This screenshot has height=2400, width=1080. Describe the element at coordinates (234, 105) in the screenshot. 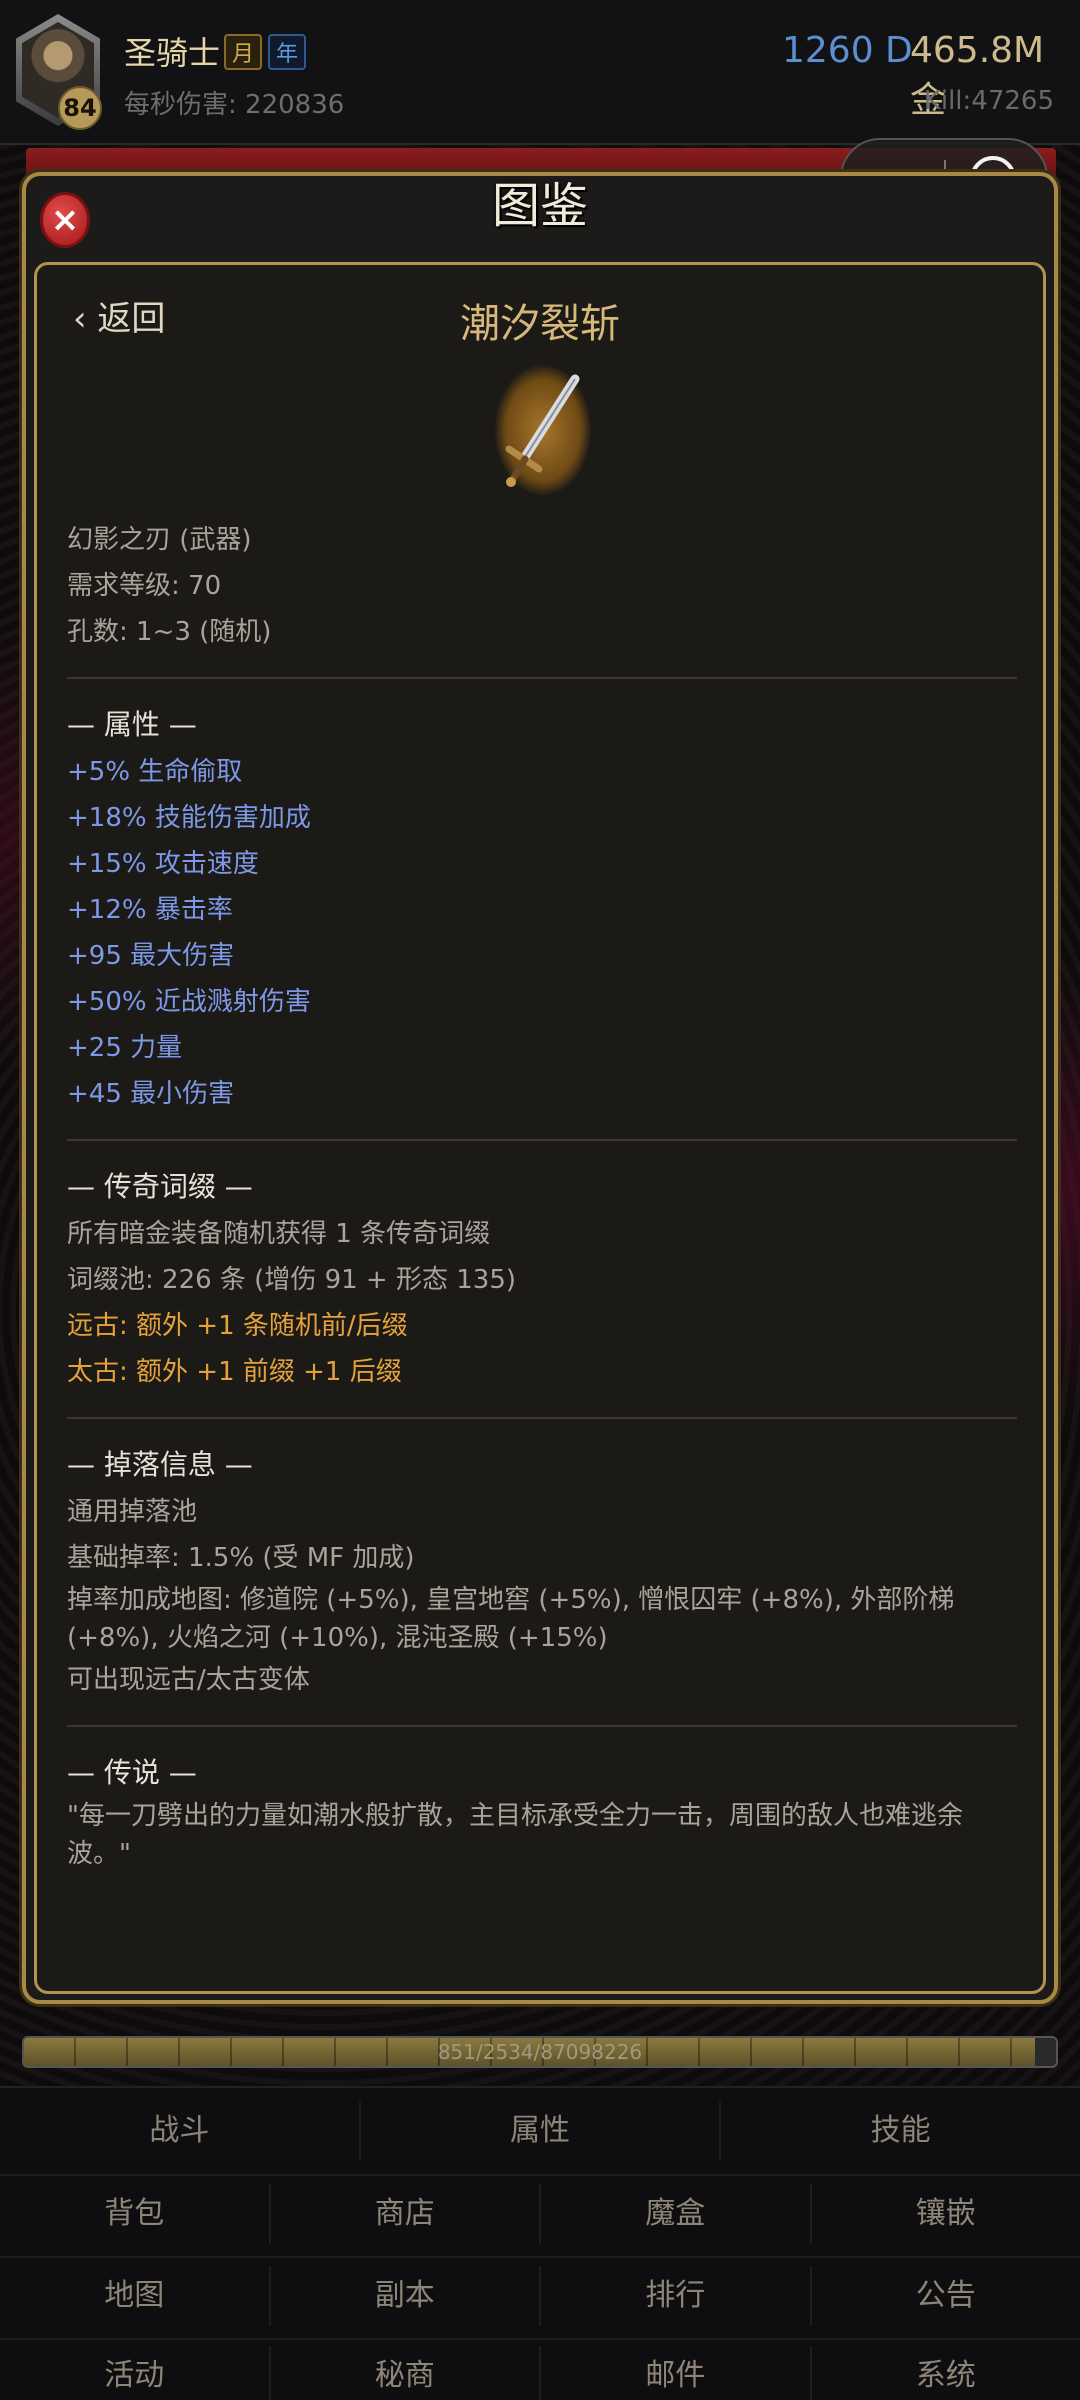

I see `dps-label: 每秒伤害: 220836` at that location.